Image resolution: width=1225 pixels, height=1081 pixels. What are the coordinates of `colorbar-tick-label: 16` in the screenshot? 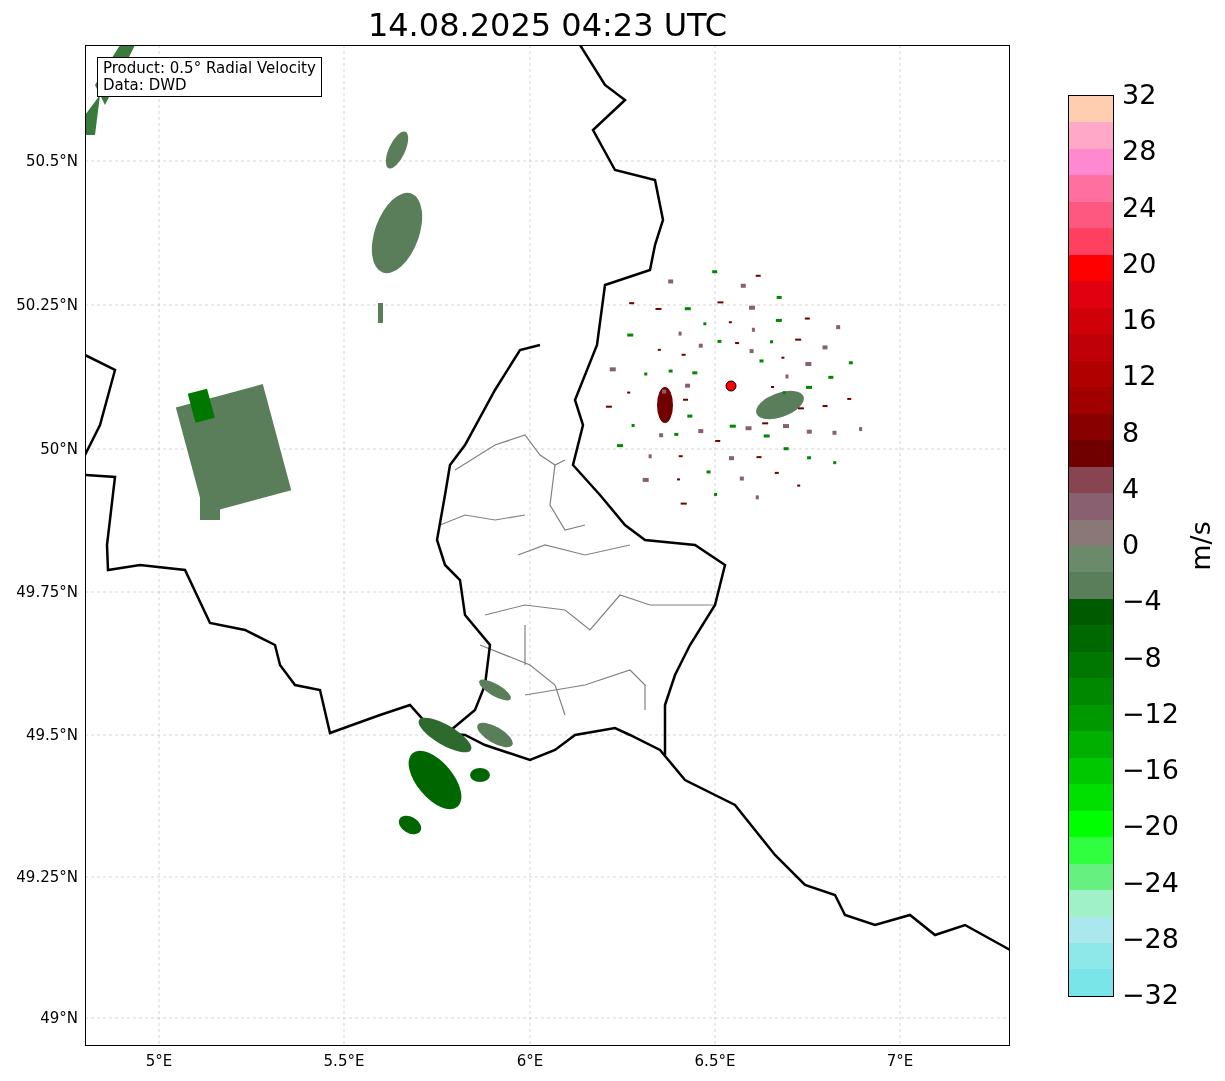 It's located at (1139, 320).